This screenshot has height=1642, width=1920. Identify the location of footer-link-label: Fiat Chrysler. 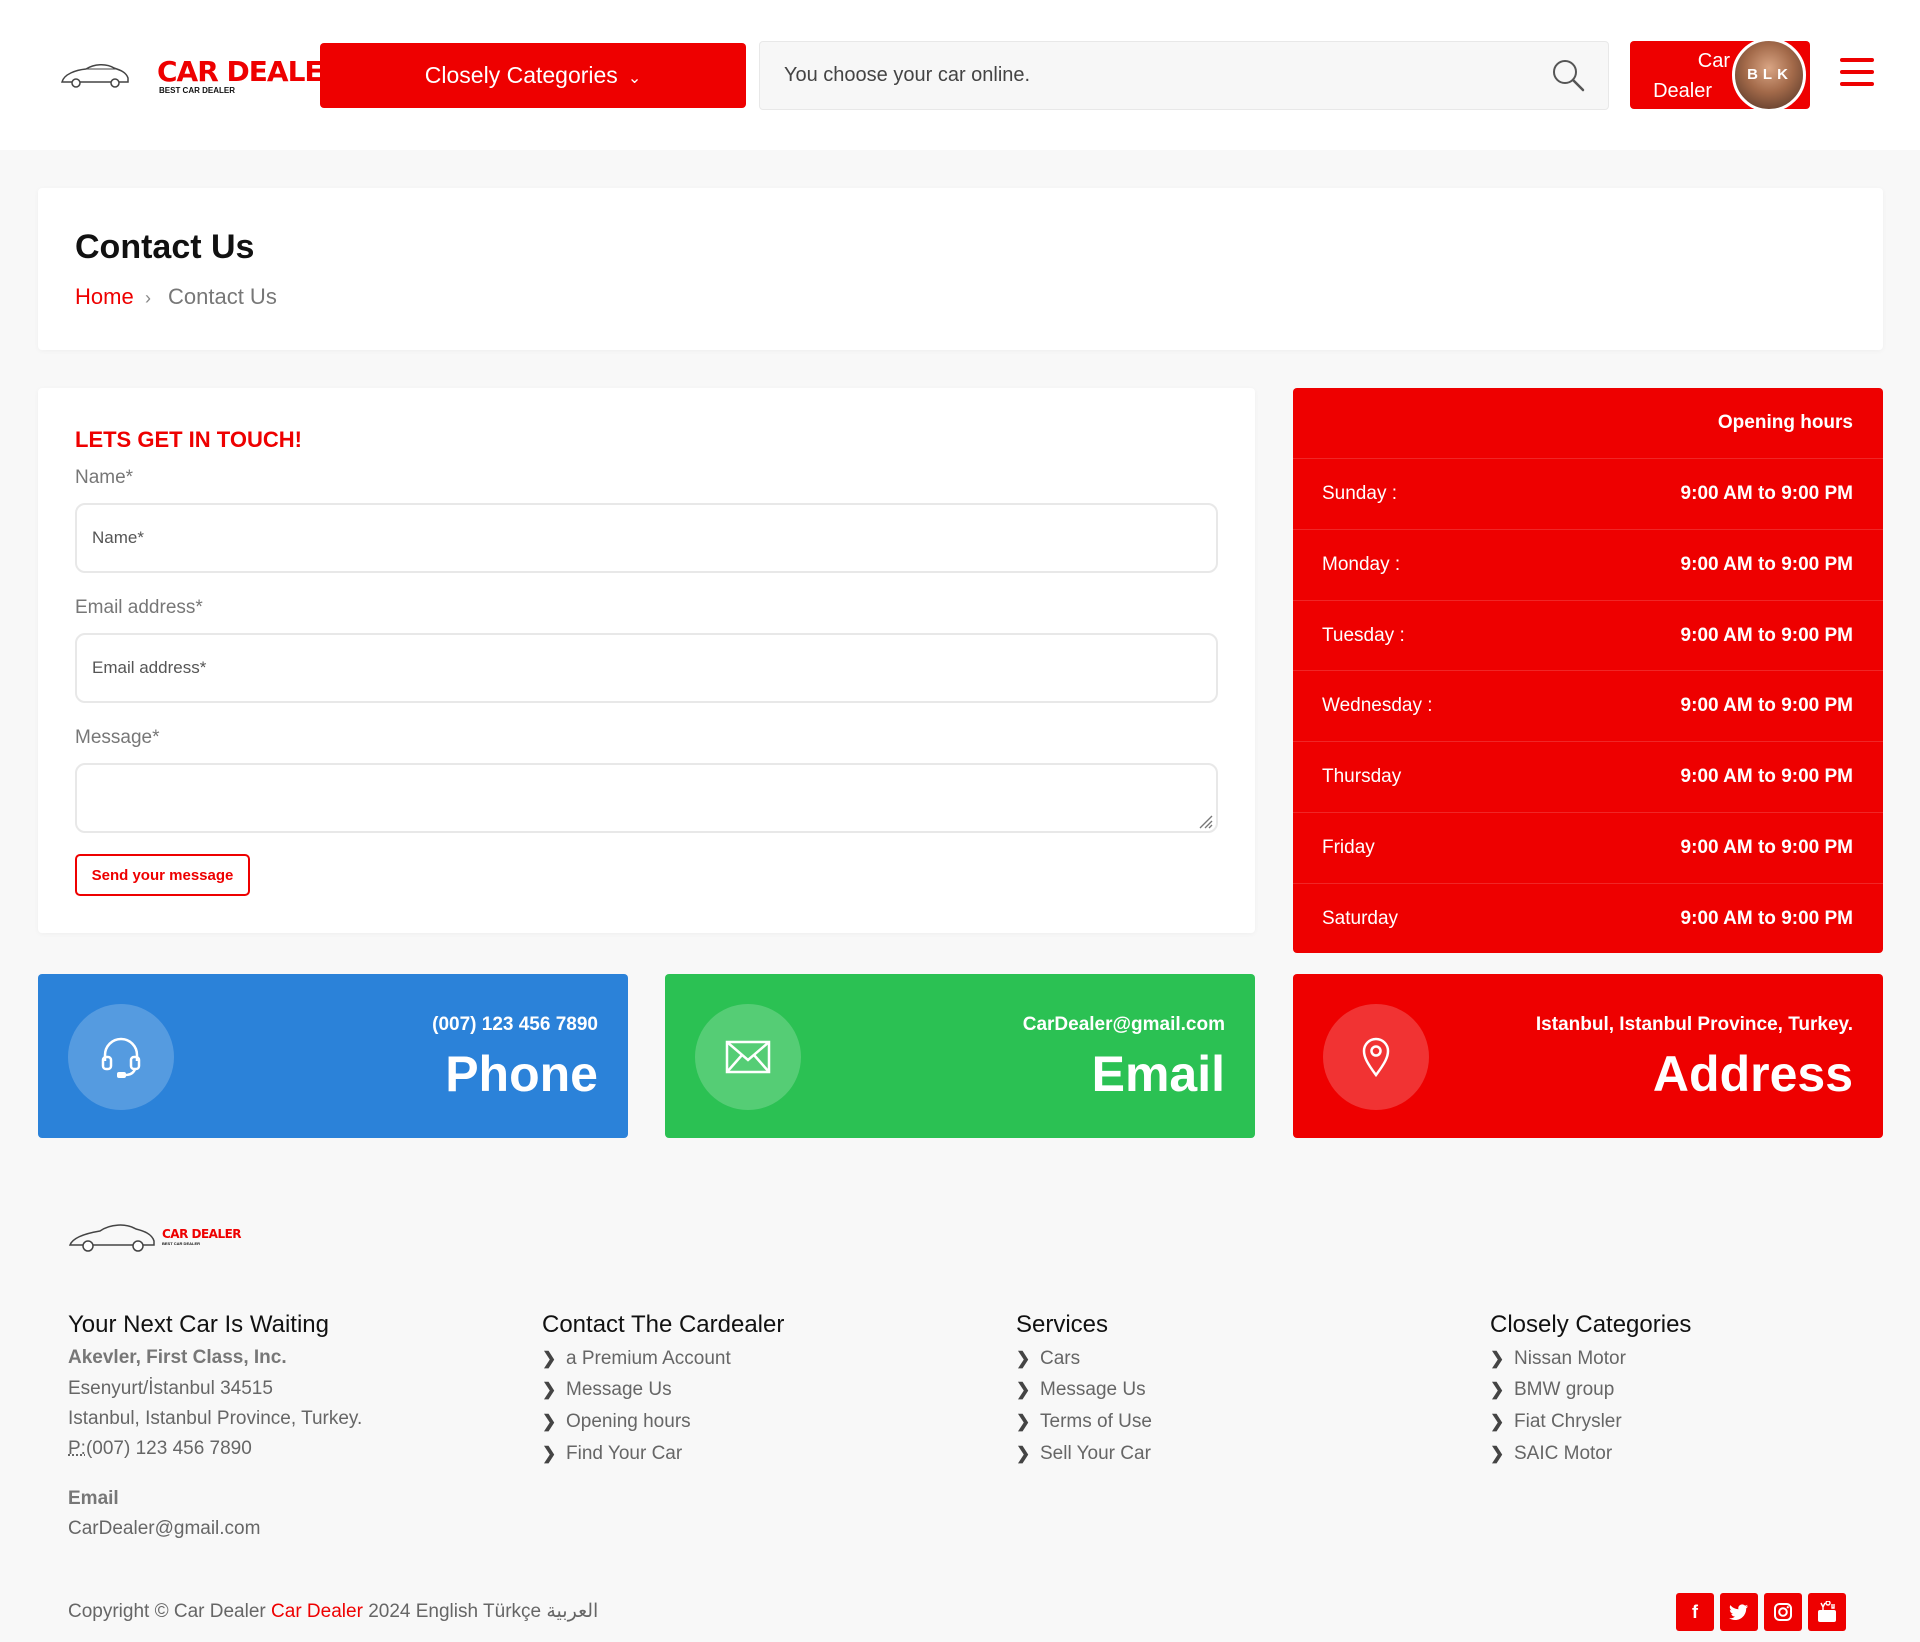
(1568, 1421).